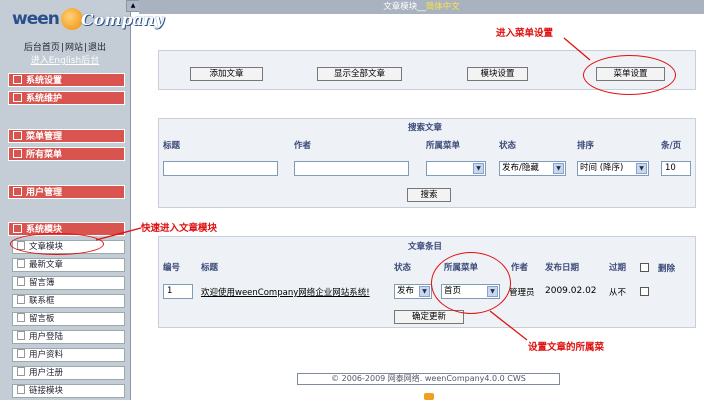  I want to click on group-user-manage: 用户管理, so click(66, 192).